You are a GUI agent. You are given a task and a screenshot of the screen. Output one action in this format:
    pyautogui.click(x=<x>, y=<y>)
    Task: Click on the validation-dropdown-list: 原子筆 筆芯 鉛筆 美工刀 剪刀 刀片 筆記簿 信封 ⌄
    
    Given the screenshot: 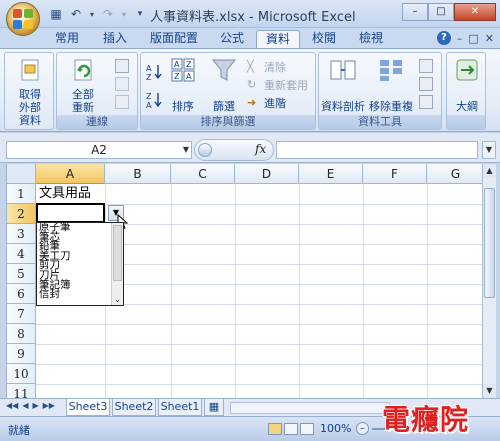 What is the action you would take?
    pyautogui.click(x=80, y=264)
    